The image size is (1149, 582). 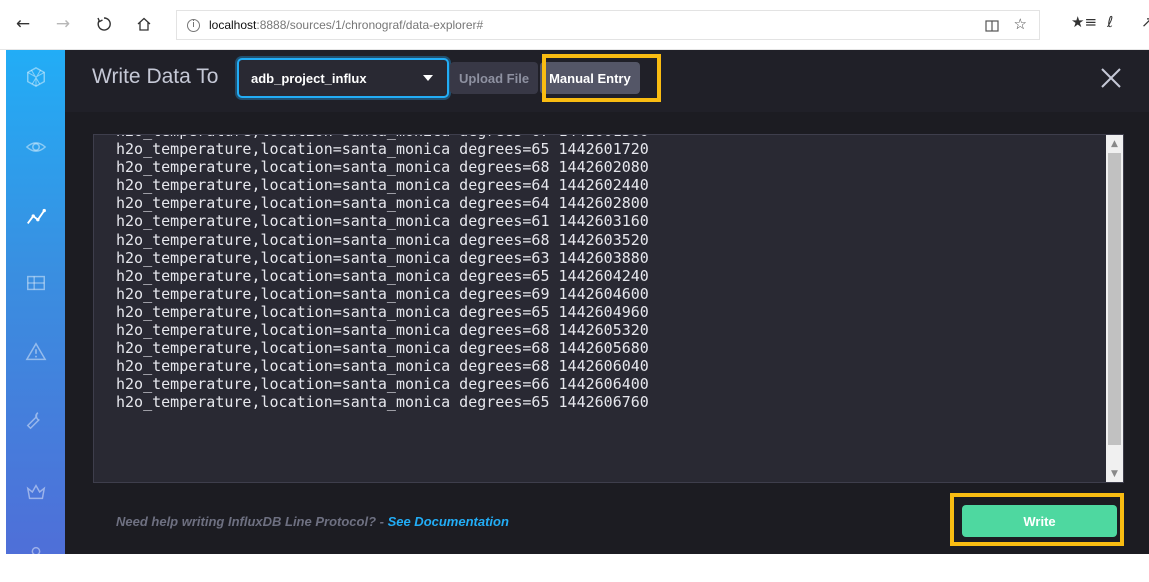 What do you see at coordinates (35, 147) in the screenshot?
I see `eye-icon` at bounding box center [35, 147].